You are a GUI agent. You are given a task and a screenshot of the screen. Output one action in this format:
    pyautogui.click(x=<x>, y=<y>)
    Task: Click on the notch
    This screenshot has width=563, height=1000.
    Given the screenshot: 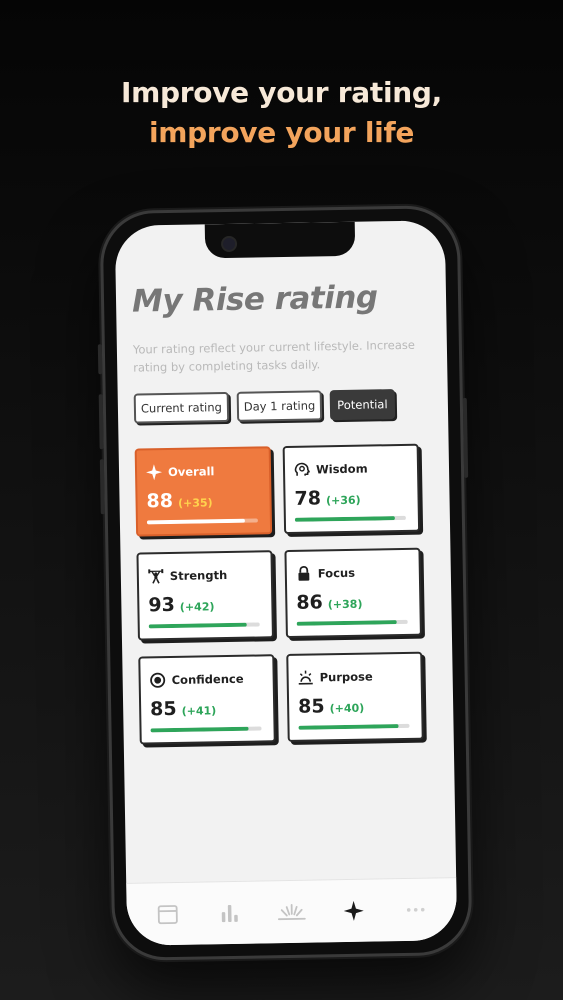 What is the action you would take?
    pyautogui.click(x=280, y=239)
    